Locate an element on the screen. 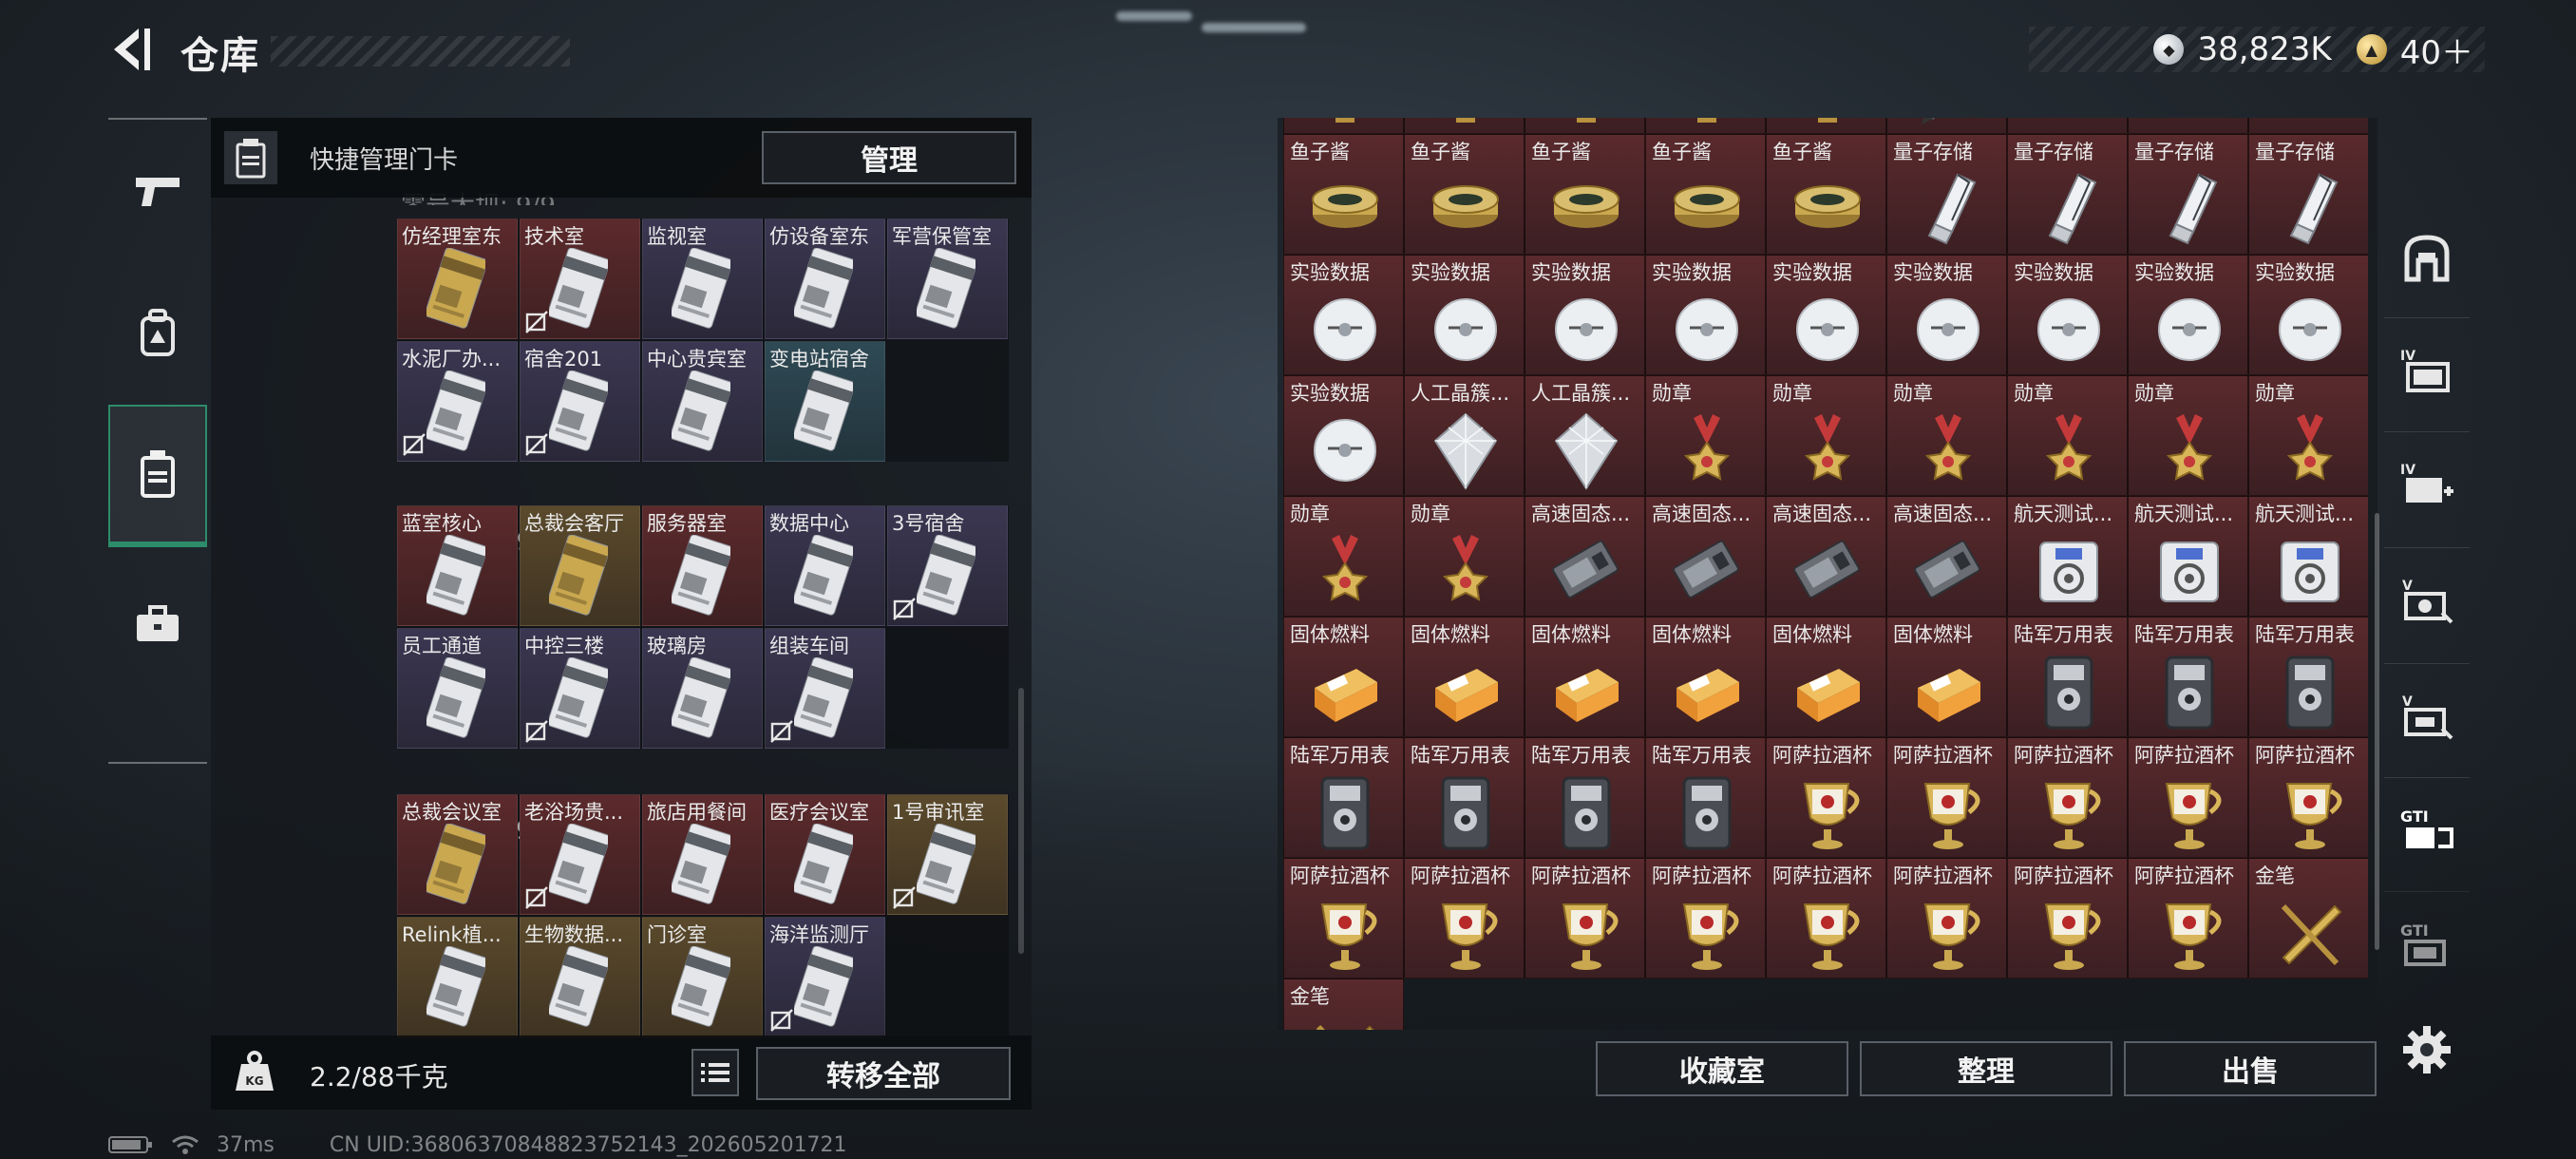 The image size is (2576, 1159). keycard-slot: 变电站宿舍 is located at coordinates (825, 401).